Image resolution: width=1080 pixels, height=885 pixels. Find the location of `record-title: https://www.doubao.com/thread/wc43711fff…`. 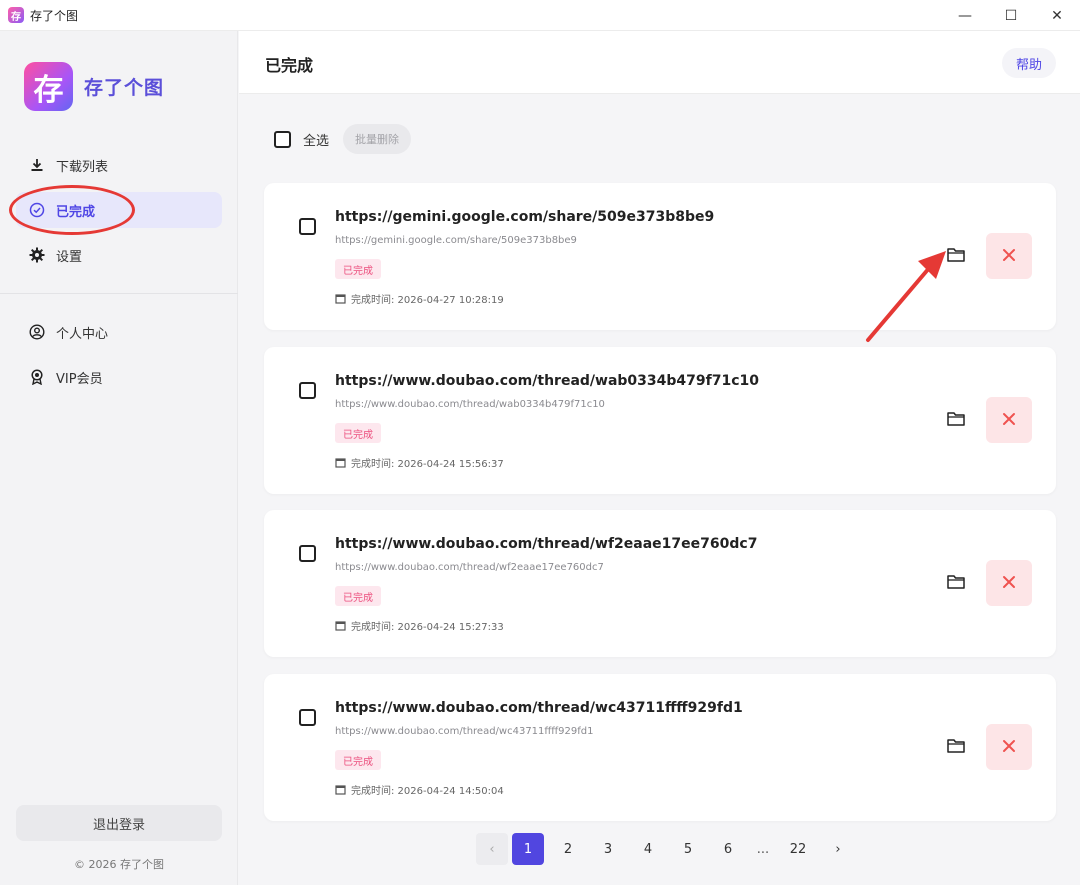

record-title: https://www.doubao.com/thread/wc43711fff… is located at coordinates (539, 708).